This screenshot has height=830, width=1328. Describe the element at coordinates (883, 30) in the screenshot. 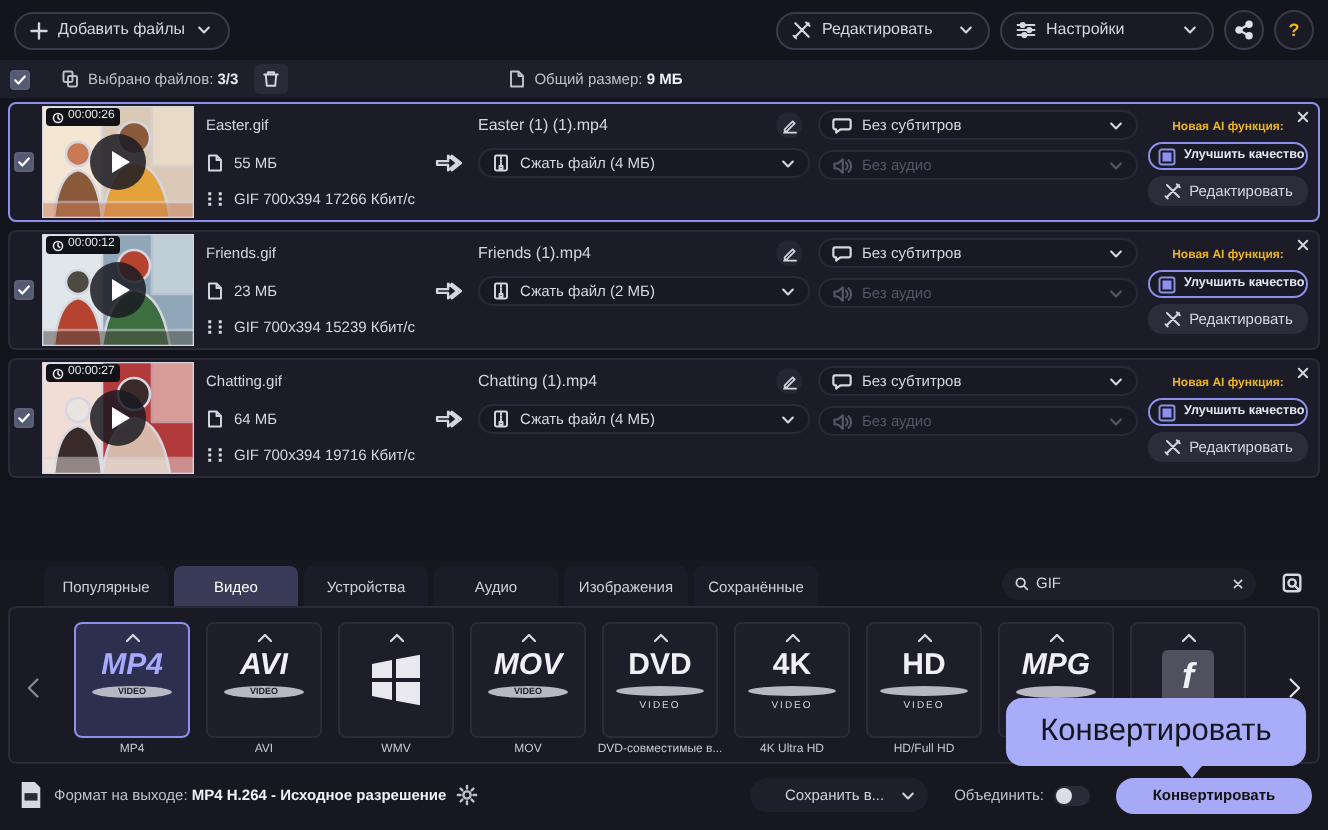

I see `edit-menu-button: Редактировать` at that location.